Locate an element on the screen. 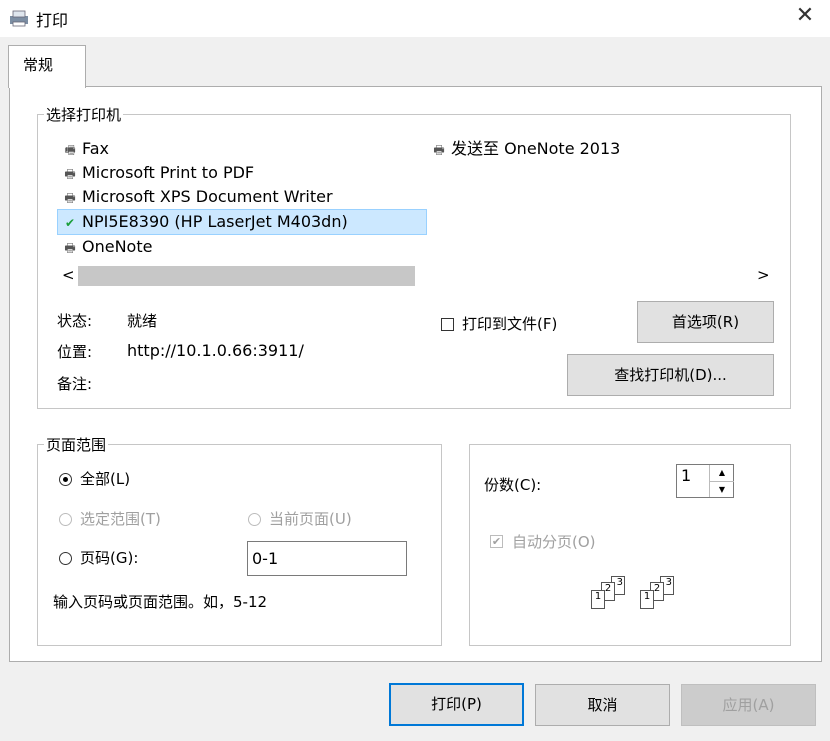  preferences-button: 首选项(R) is located at coordinates (705, 322).